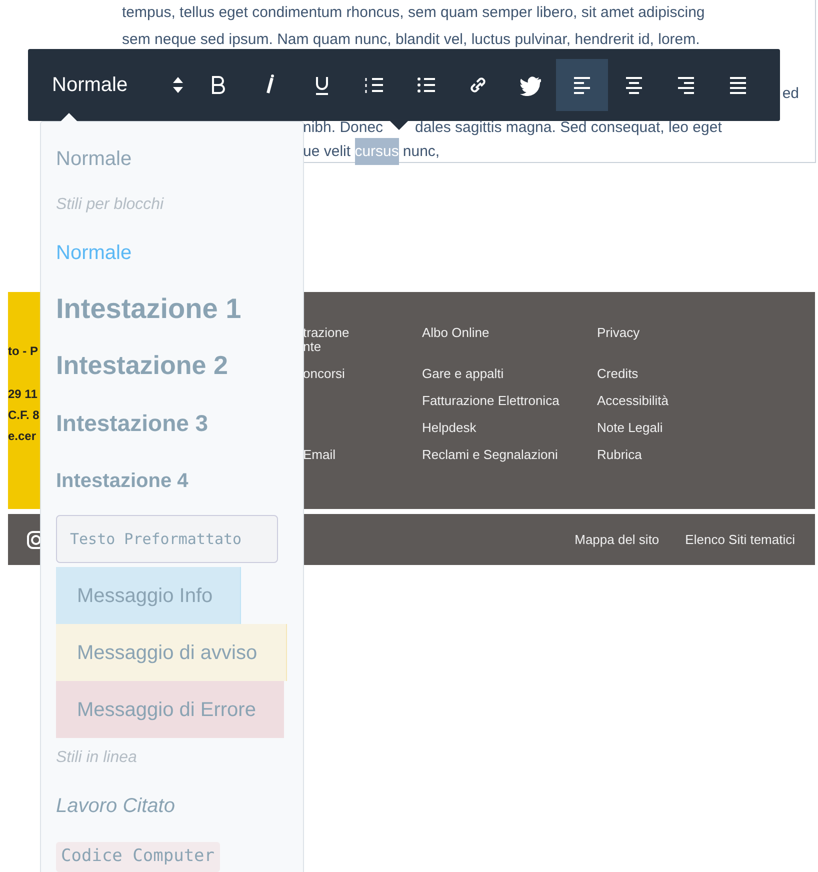 This screenshot has height=872, width=818. Describe the element at coordinates (343, 128) in the screenshot. I see `editor-text: nibh. Donec` at that location.